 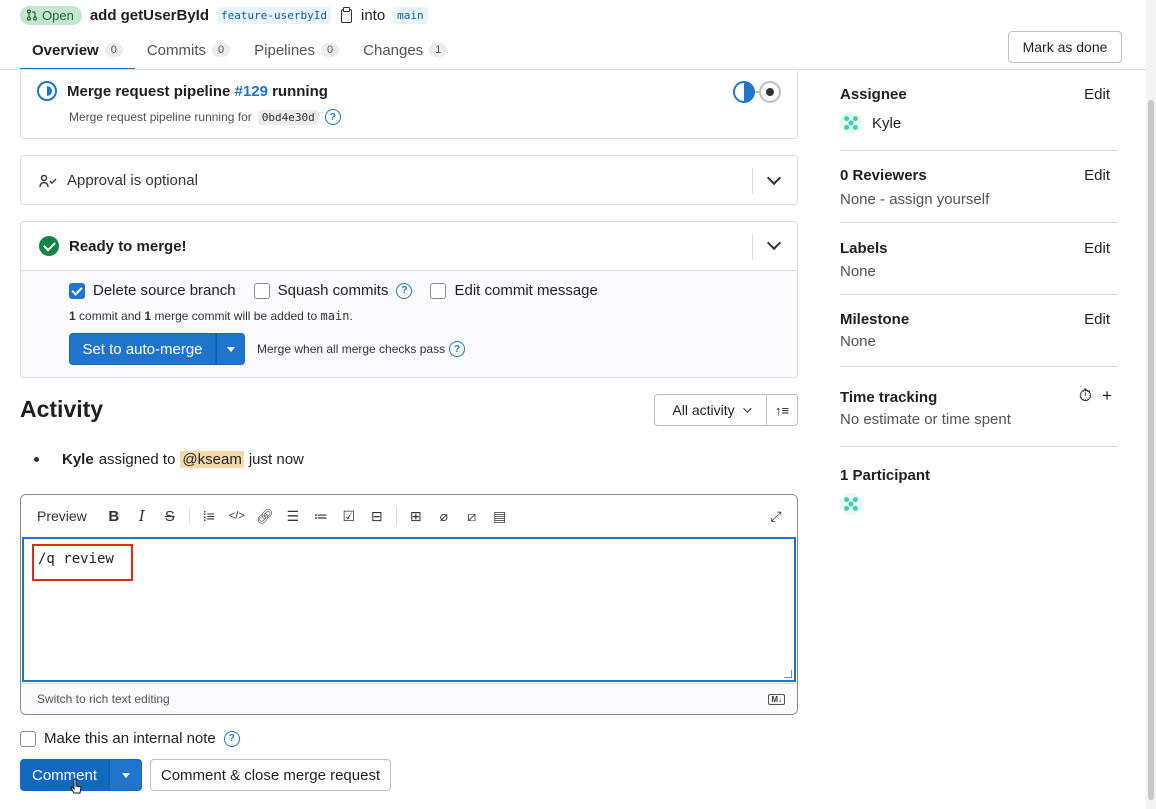 What do you see at coordinates (270, 775) in the screenshot?
I see `comment-and-close-button: Comment & close merge request` at bounding box center [270, 775].